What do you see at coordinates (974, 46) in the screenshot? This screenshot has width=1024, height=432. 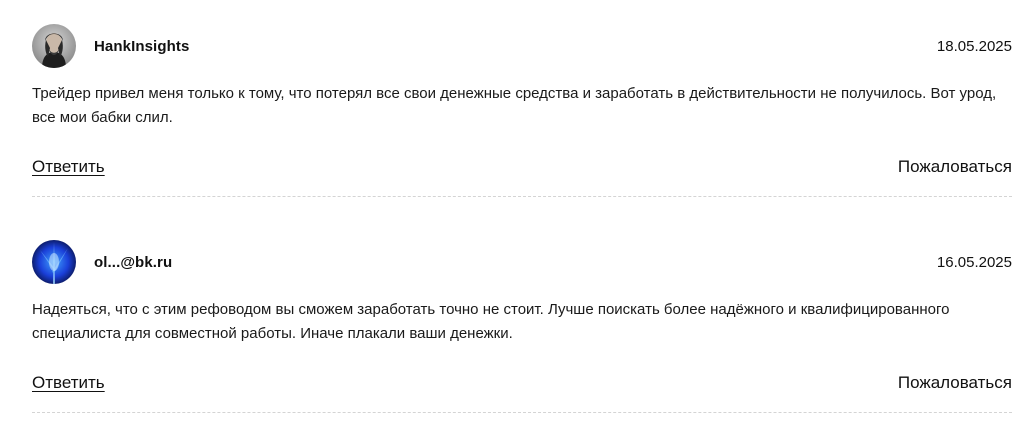 I see `comment-date: 18.05.2025` at bounding box center [974, 46].